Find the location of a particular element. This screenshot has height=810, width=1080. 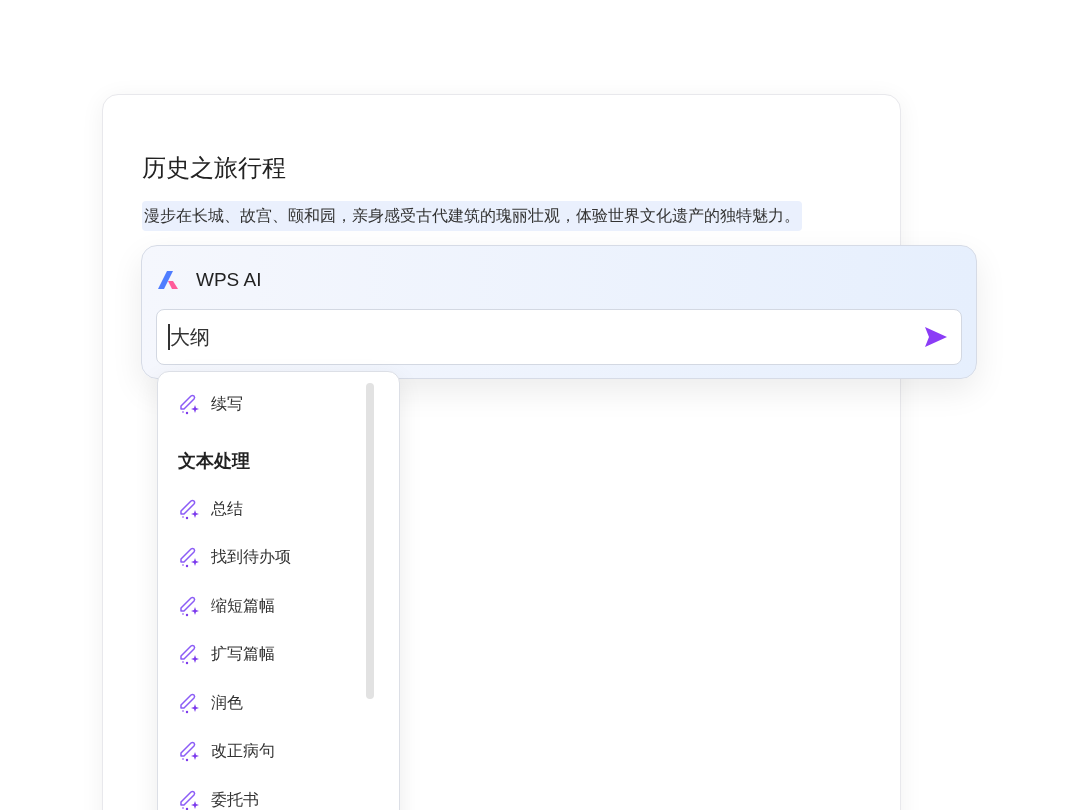

panel-title: WPS AI is located at coordinates (229, 280).